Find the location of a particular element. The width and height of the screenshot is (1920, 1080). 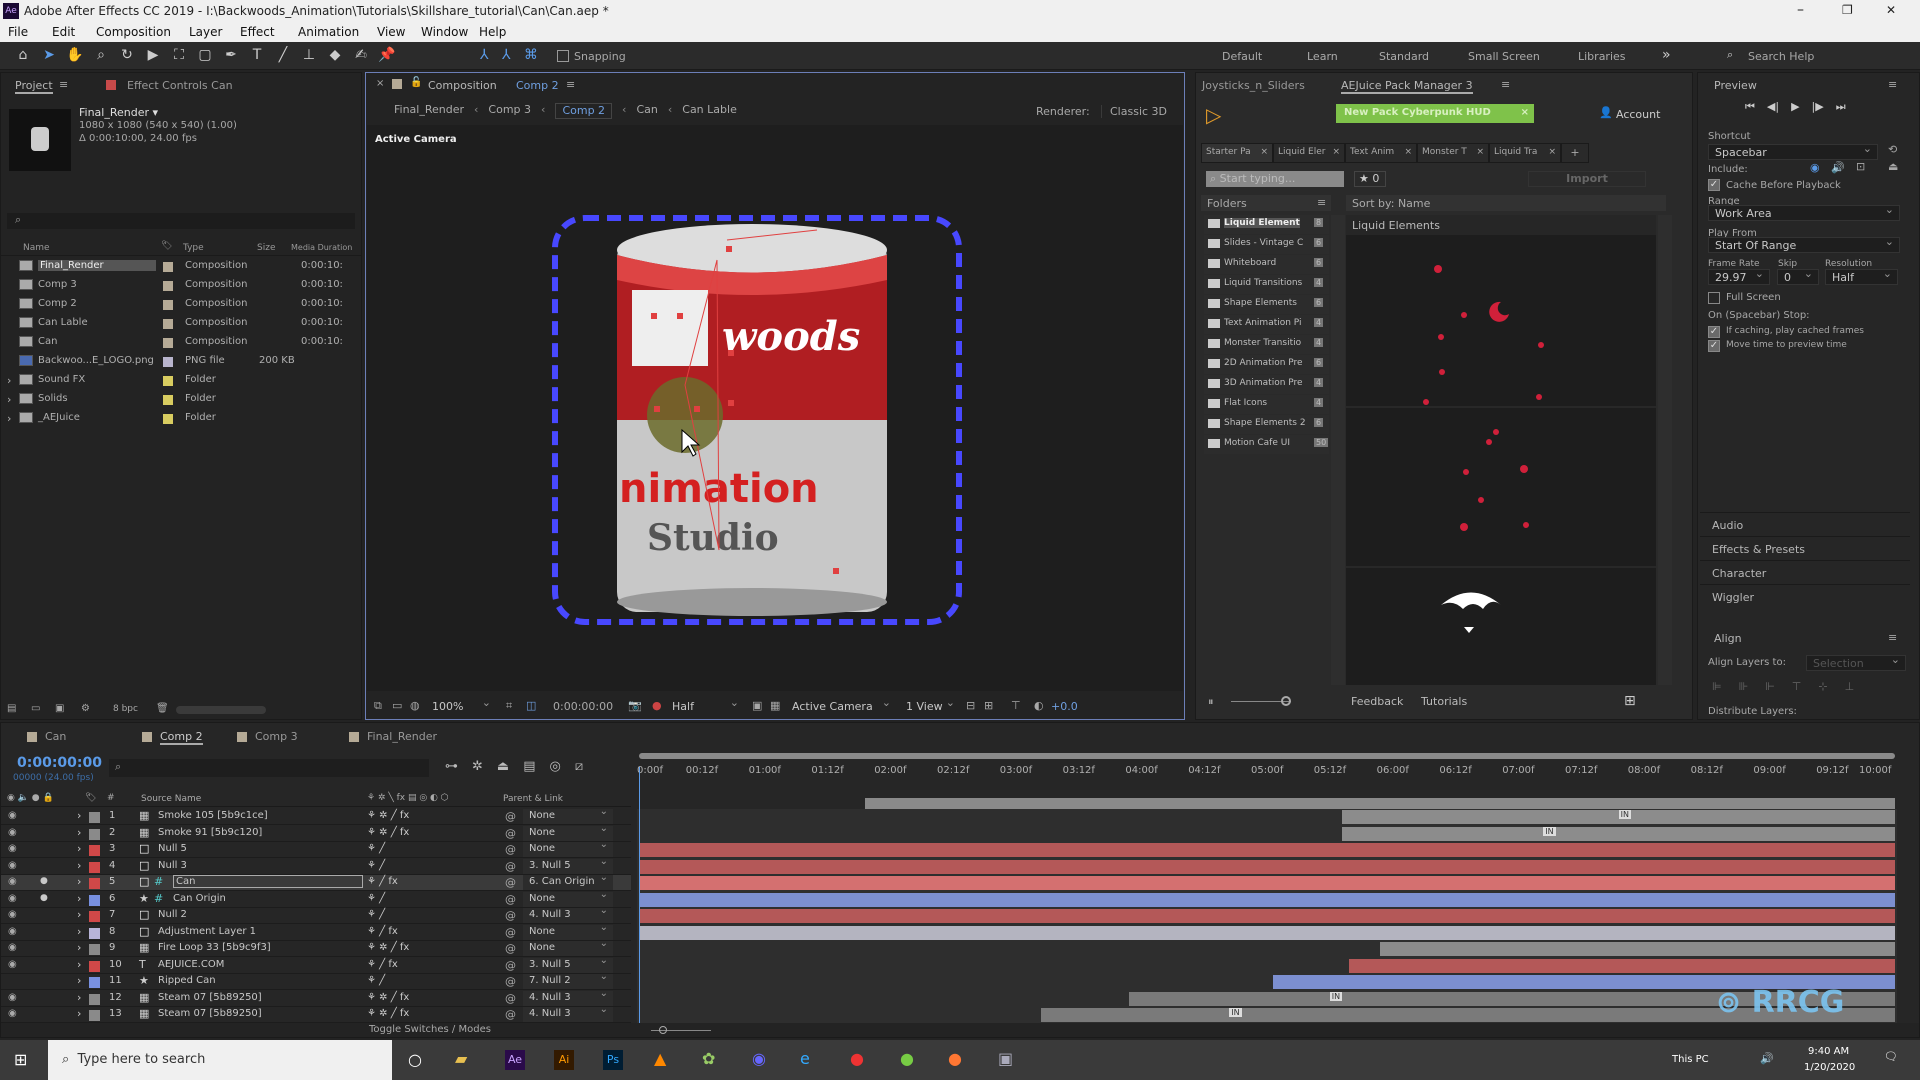

notifications-icon: 🗨 is located at coordinates (1891, 1056).